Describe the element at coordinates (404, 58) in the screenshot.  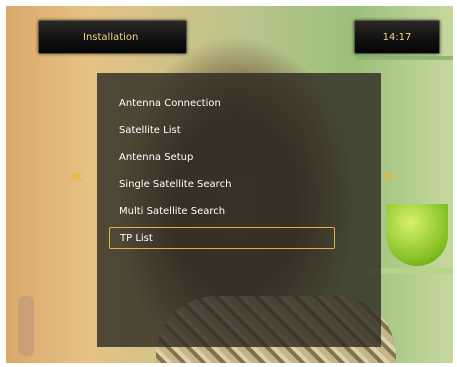
I see `background-shelf` at that location.